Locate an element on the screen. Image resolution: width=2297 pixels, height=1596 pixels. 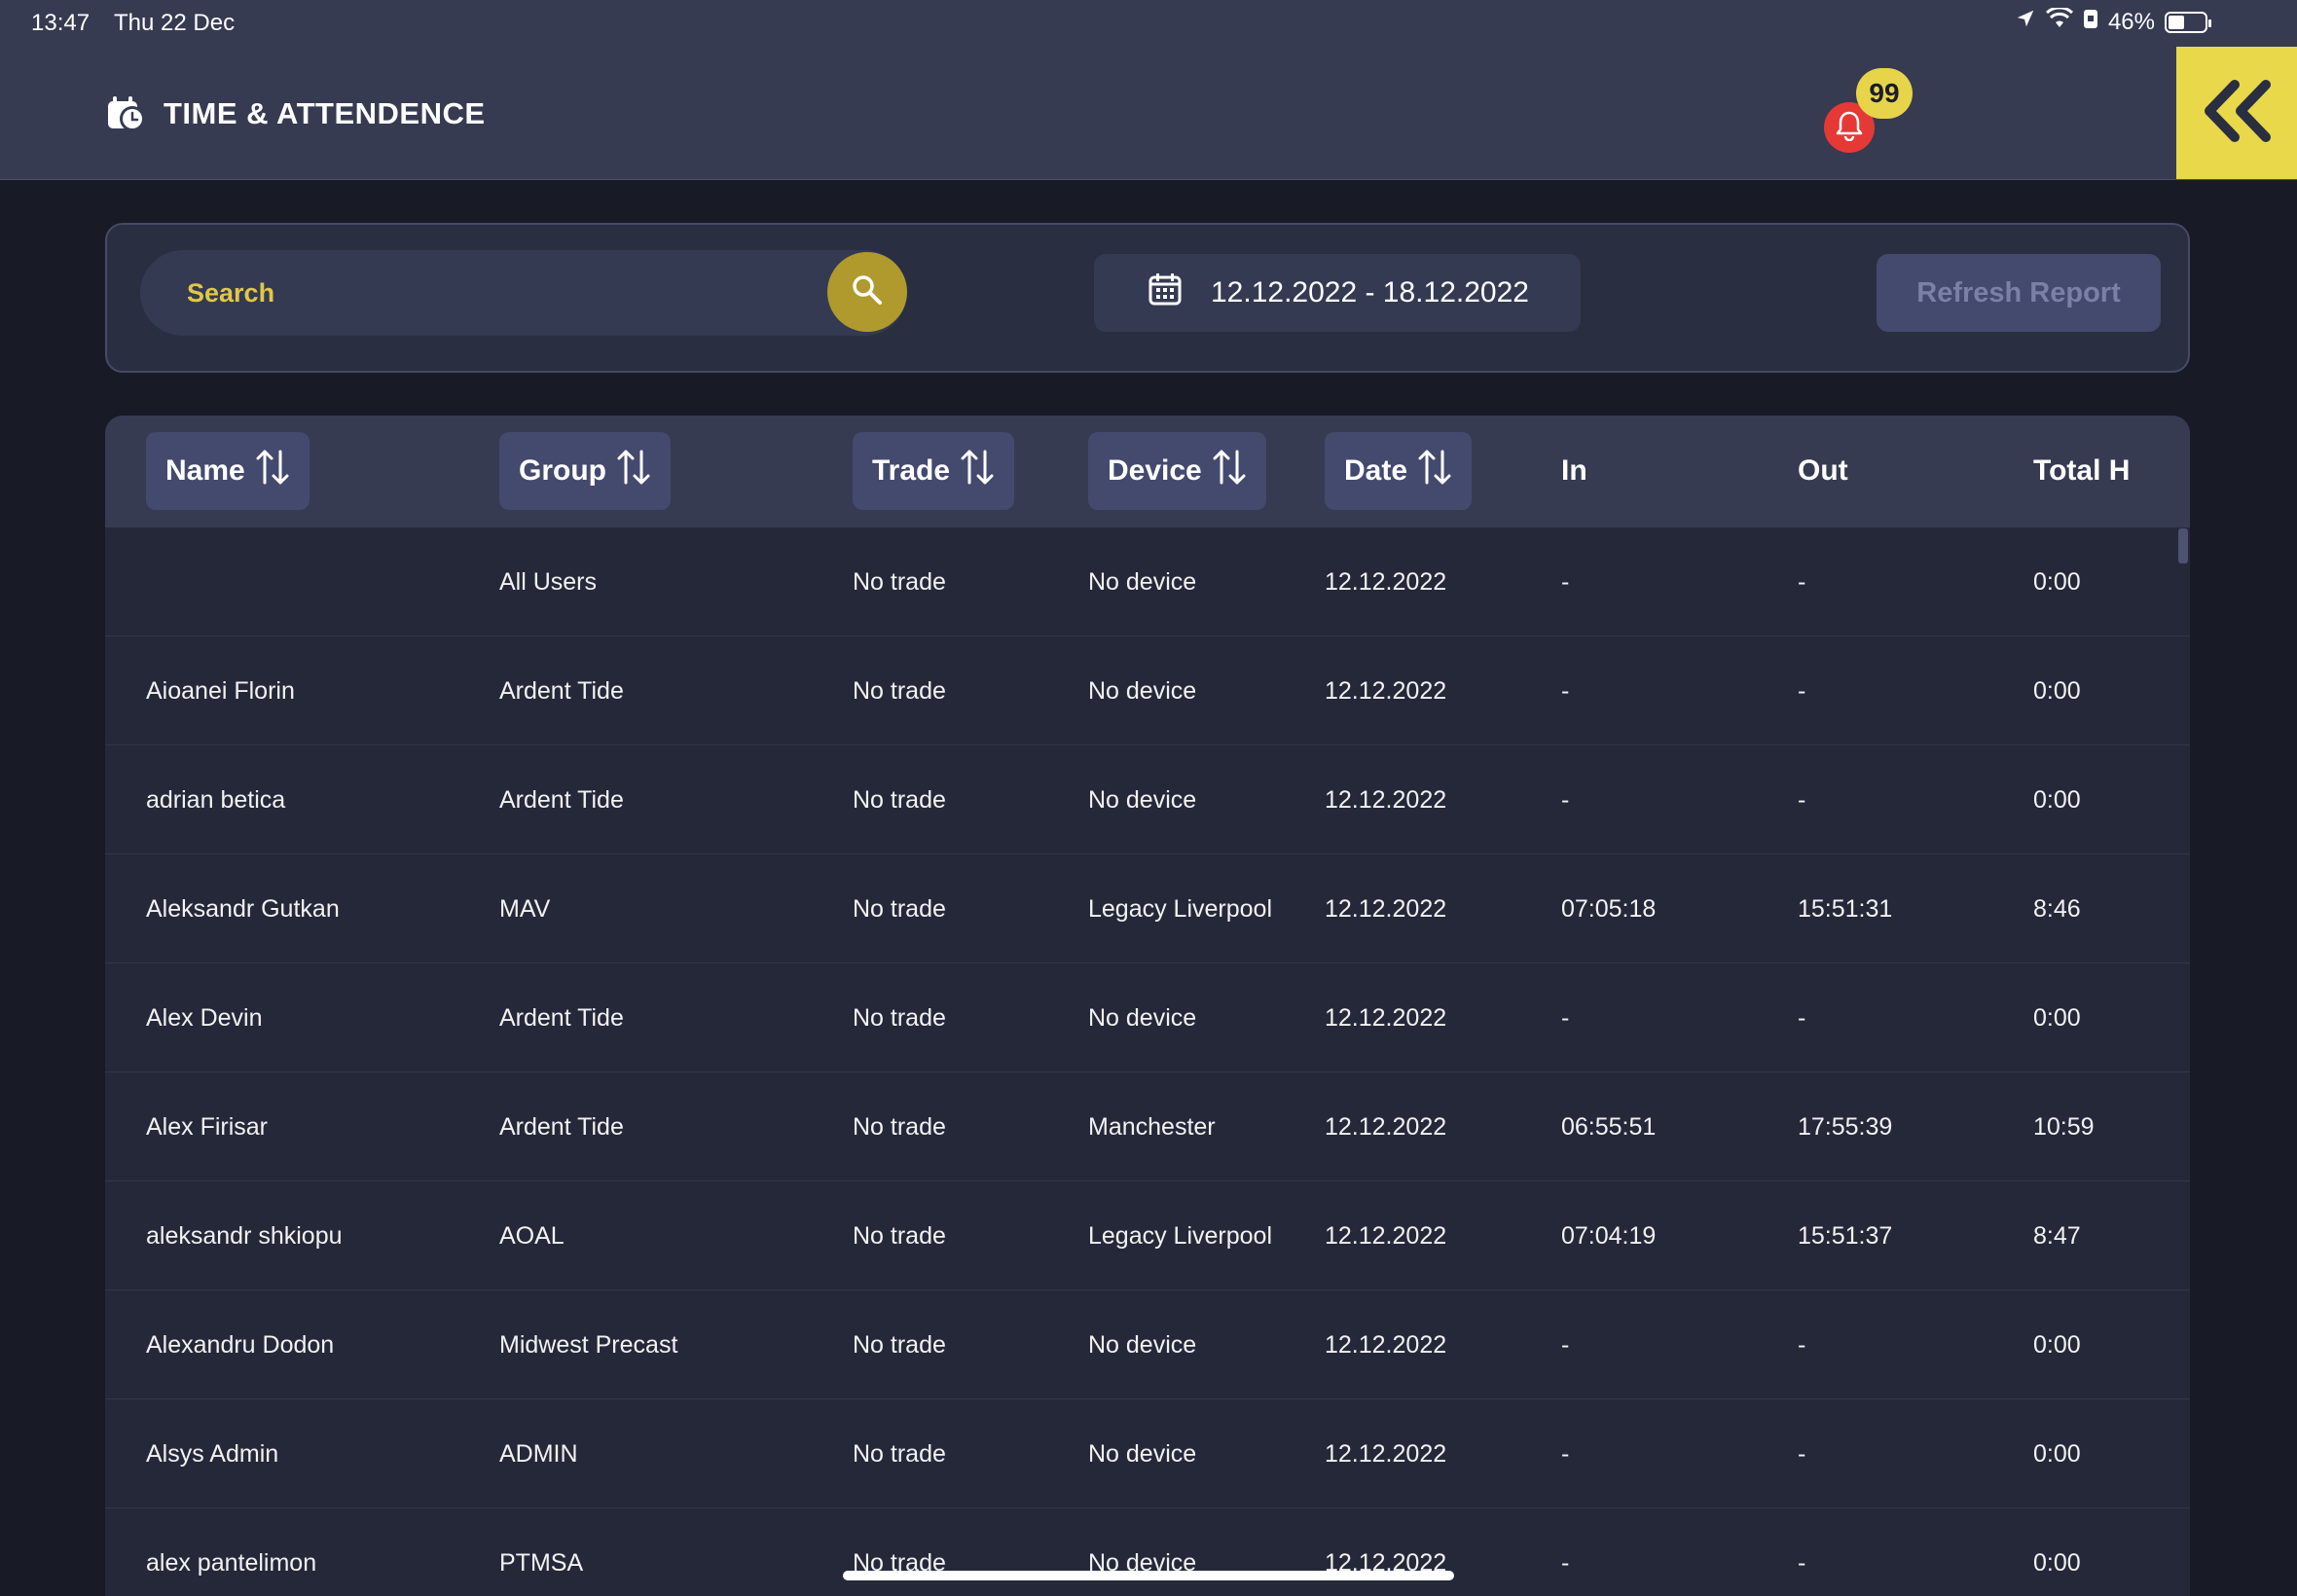
search-box is located at coordinates (523, 293).